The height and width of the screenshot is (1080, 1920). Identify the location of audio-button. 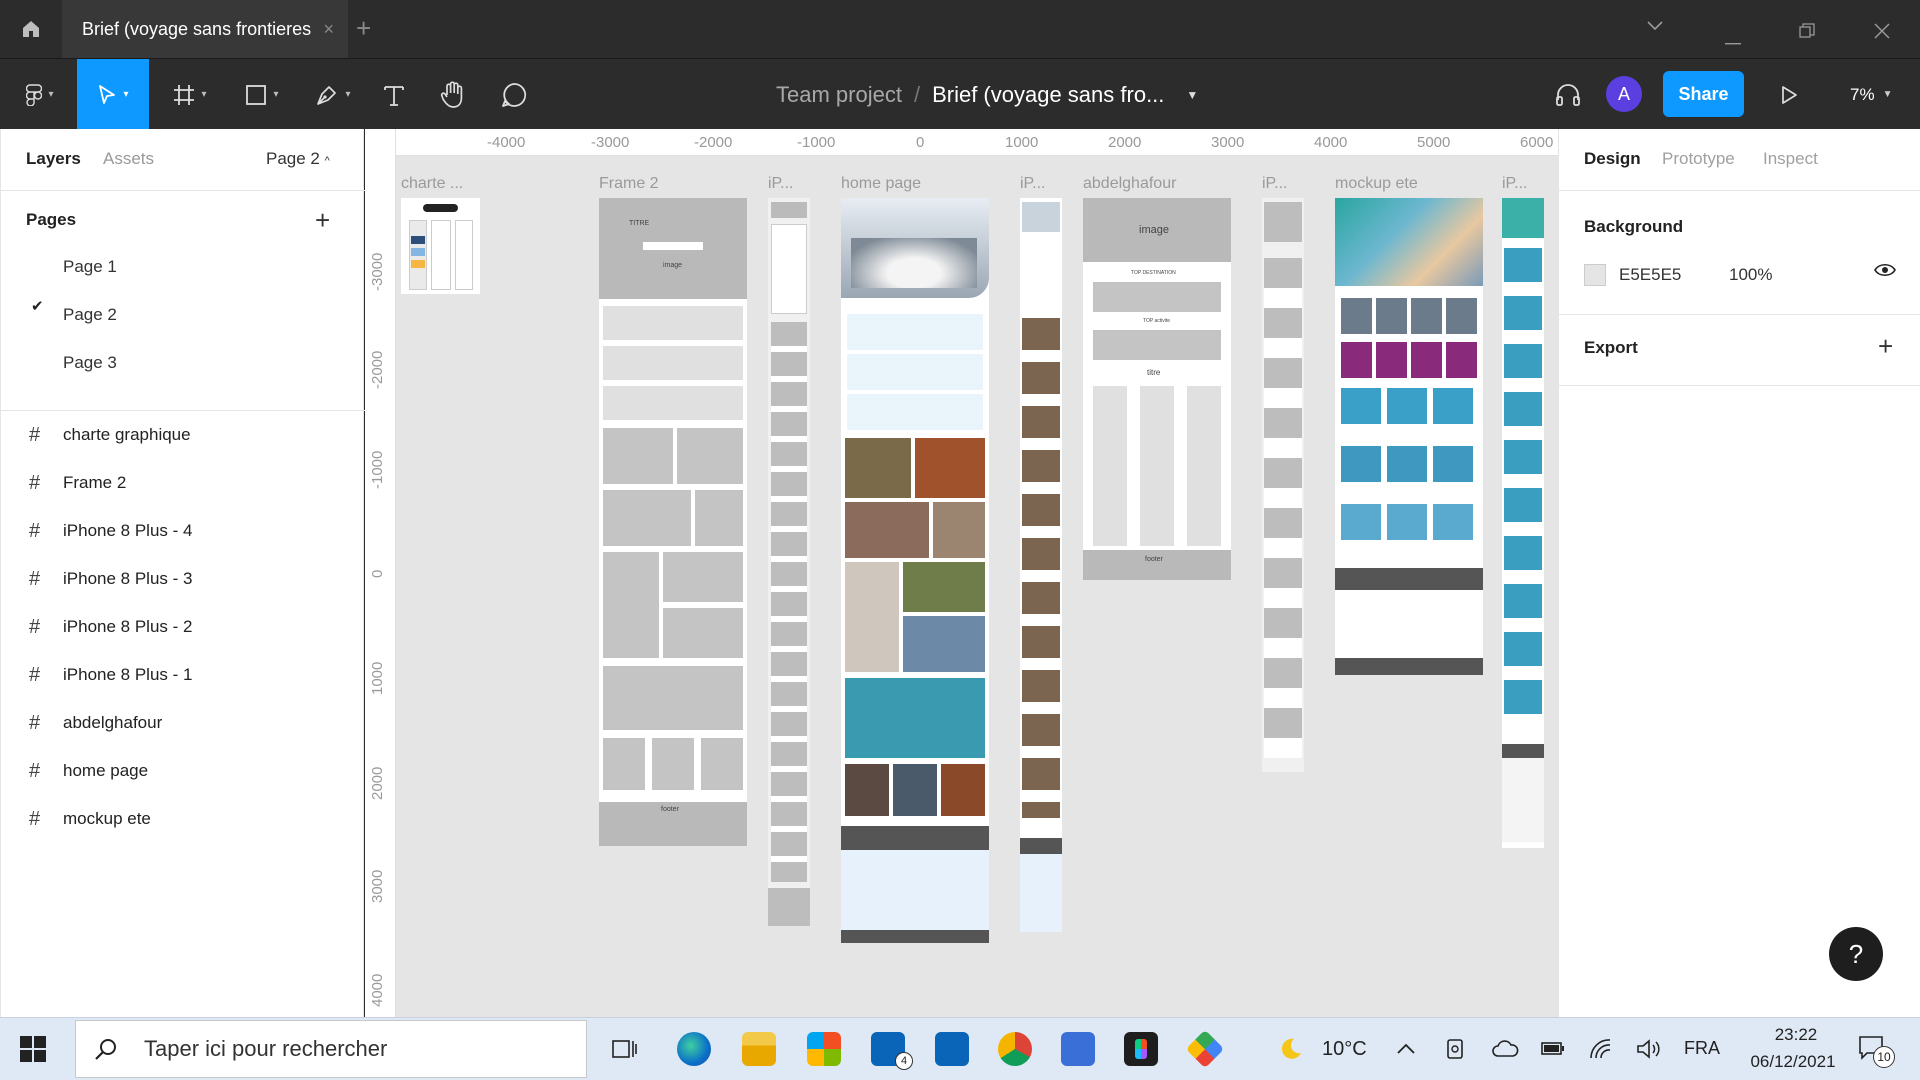
(1568, 94).